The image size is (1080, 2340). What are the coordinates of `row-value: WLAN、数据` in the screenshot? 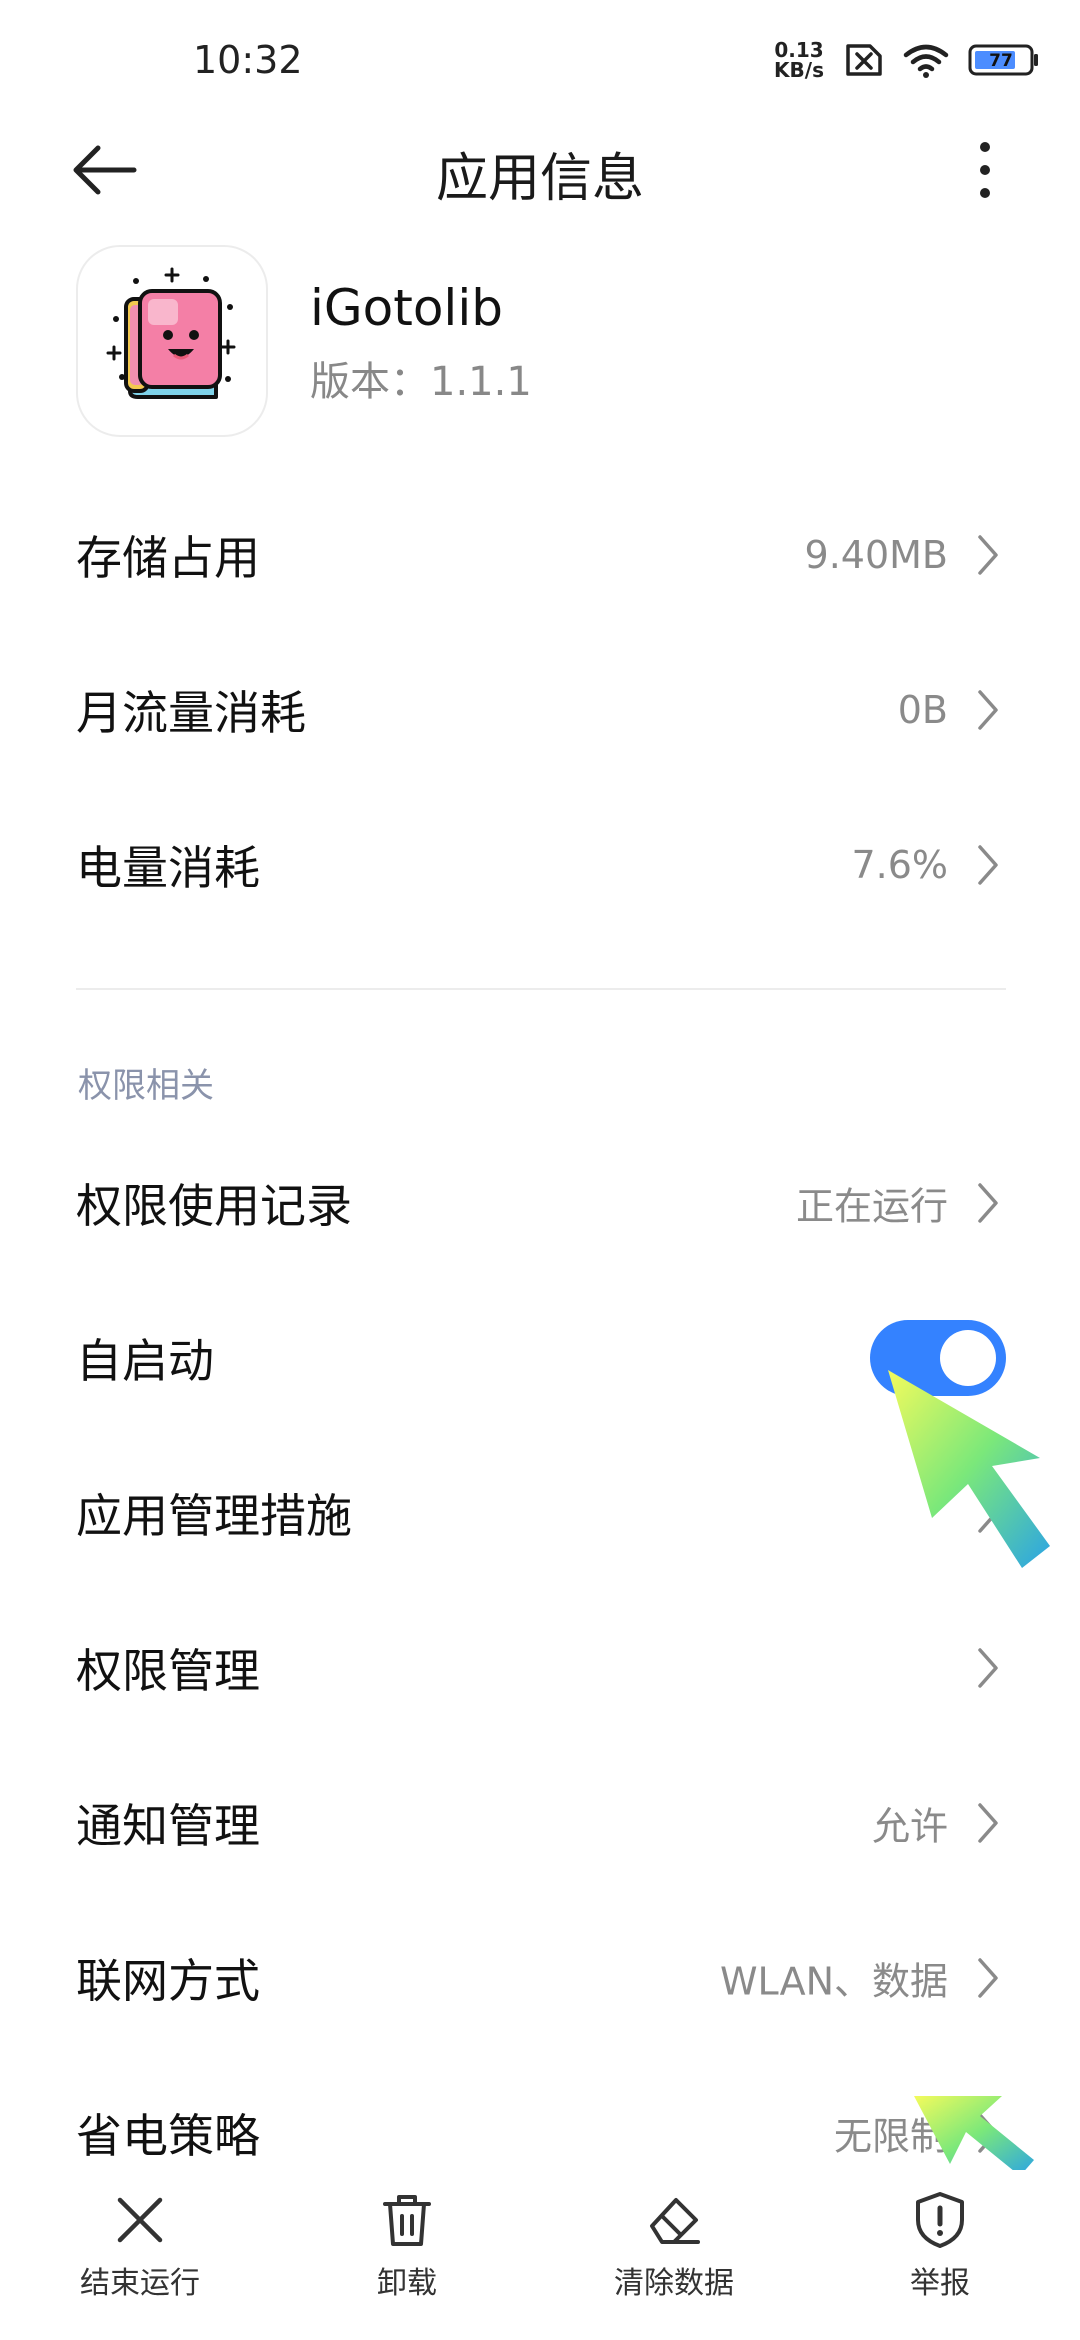 It's located at (833, 1981).